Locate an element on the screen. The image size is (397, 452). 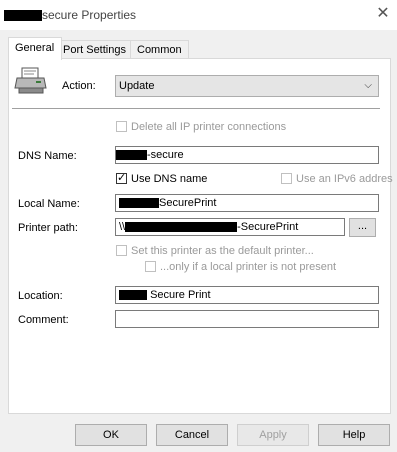
tab-port-settings: Port Settings is located at coordinates (97, 49).